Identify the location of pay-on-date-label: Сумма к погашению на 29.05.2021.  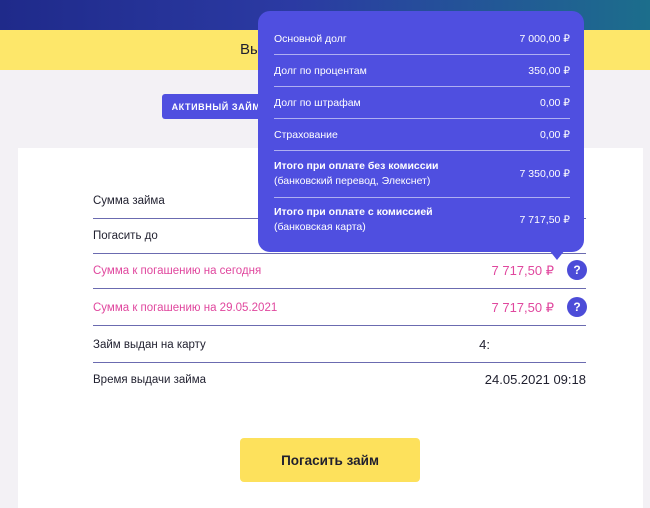
(185, 308).